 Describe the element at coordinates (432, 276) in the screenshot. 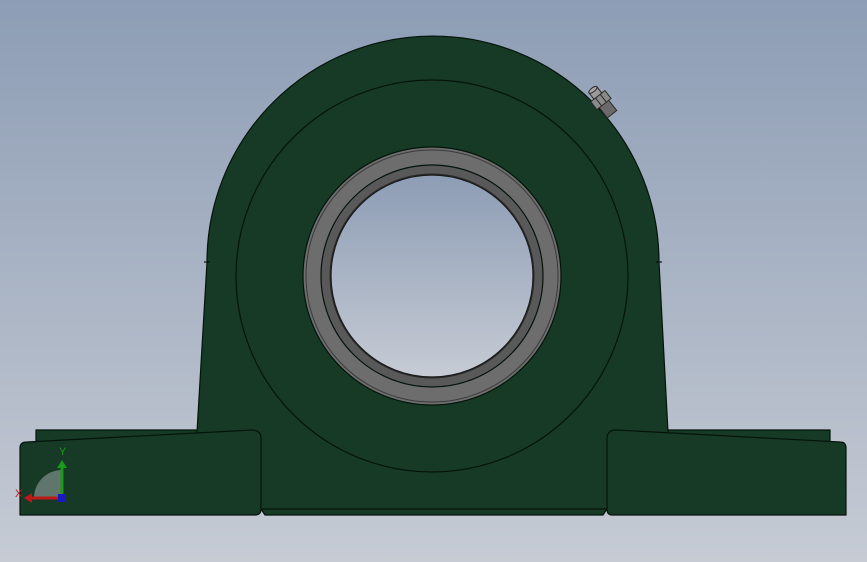

I see `bore-hole` at that location.